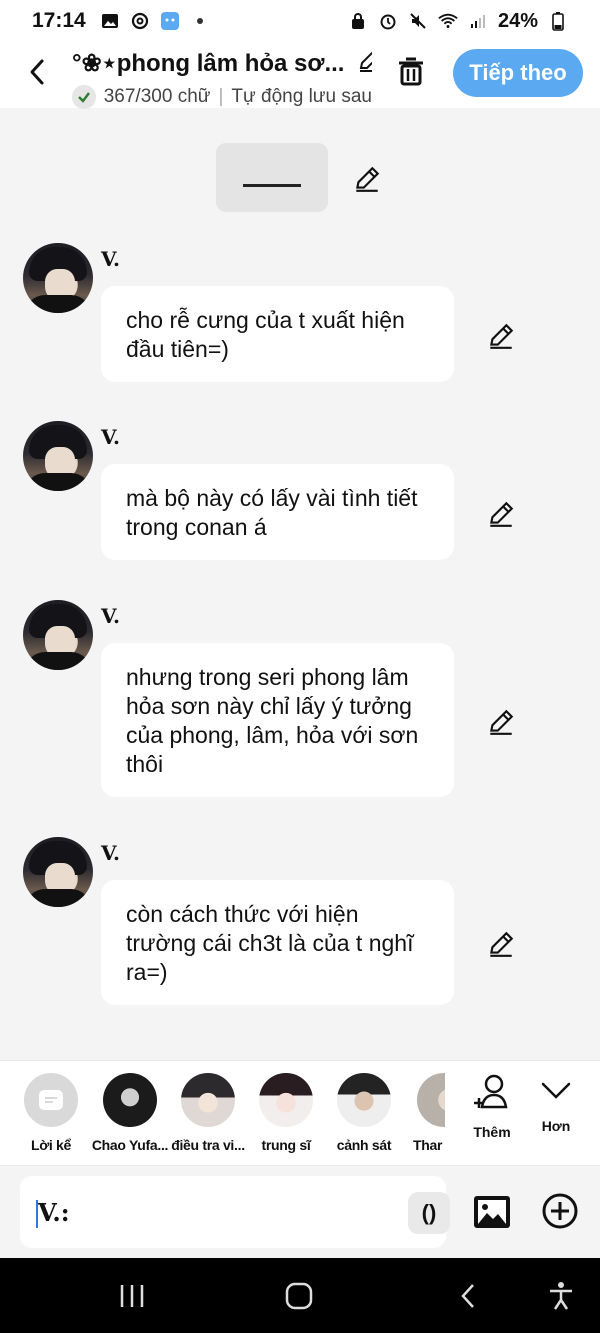  I want to click on back-button, so click(37, 72).